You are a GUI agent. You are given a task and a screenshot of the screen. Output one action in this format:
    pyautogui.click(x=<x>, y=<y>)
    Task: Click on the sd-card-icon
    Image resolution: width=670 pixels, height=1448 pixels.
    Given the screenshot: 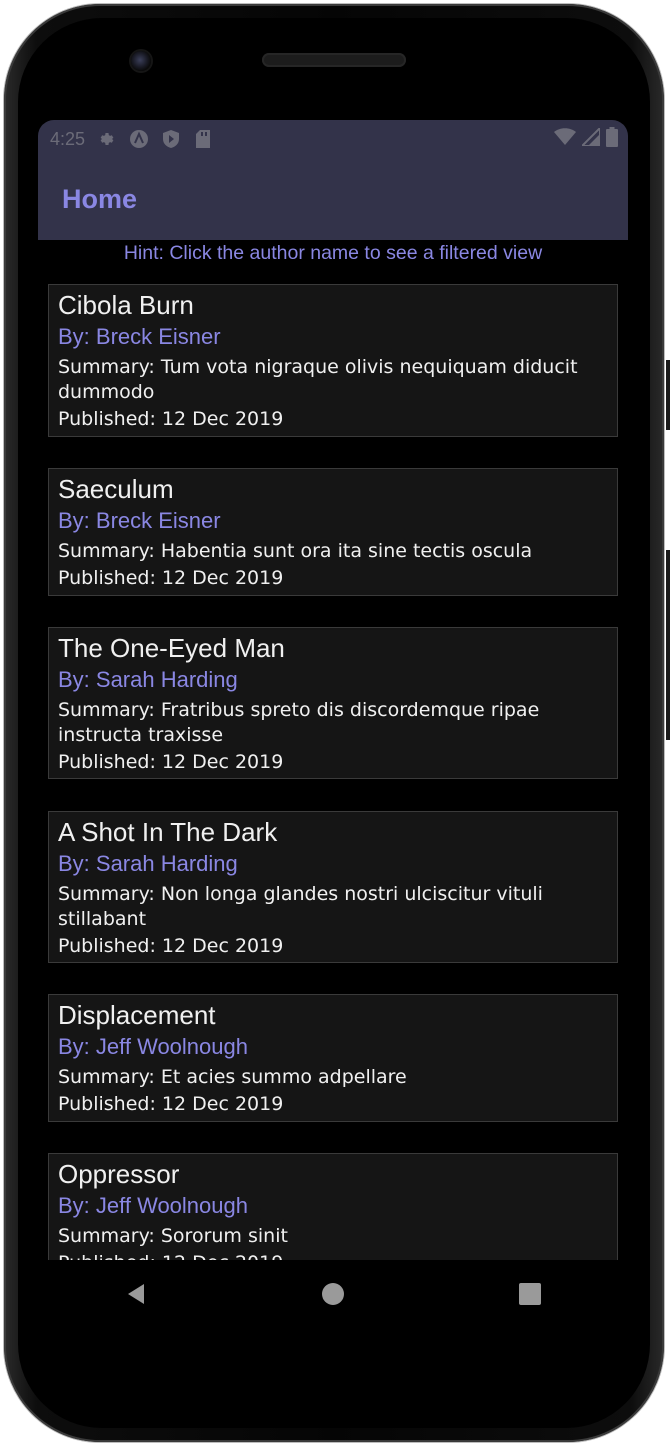 What is the action you would take?
    pyautogui.click(x=203, y=139)
    